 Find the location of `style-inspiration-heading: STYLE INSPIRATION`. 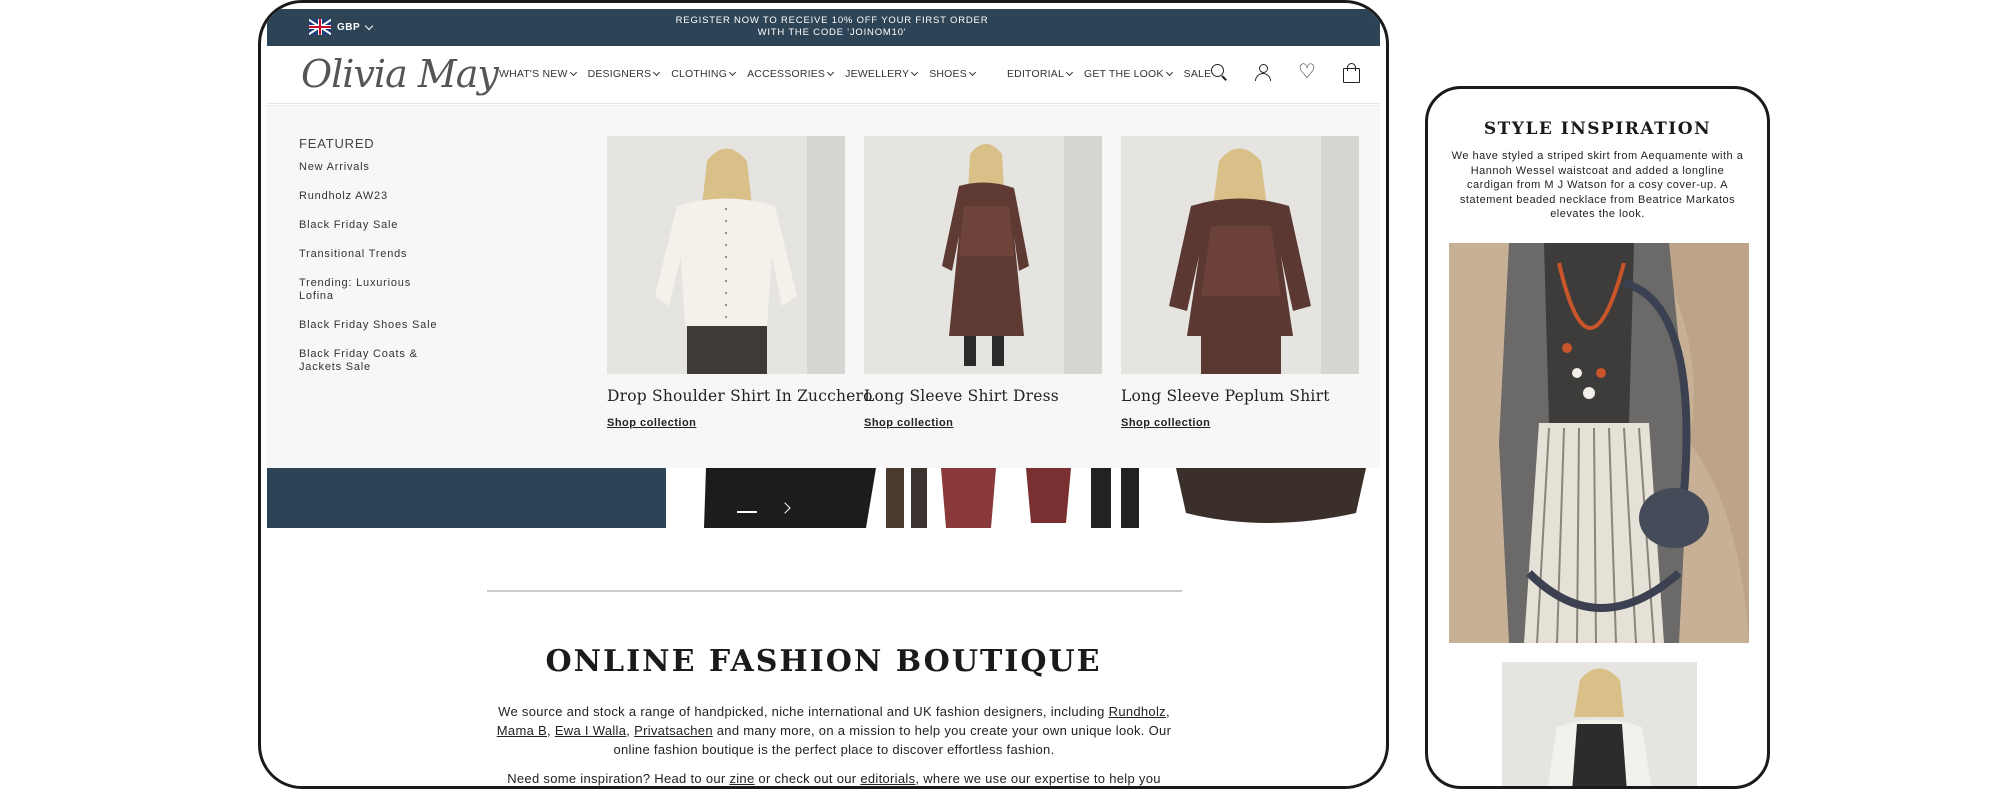

style-inspiration-heading: STYLE INSPIRATION is located at coordinates (1597, 129).